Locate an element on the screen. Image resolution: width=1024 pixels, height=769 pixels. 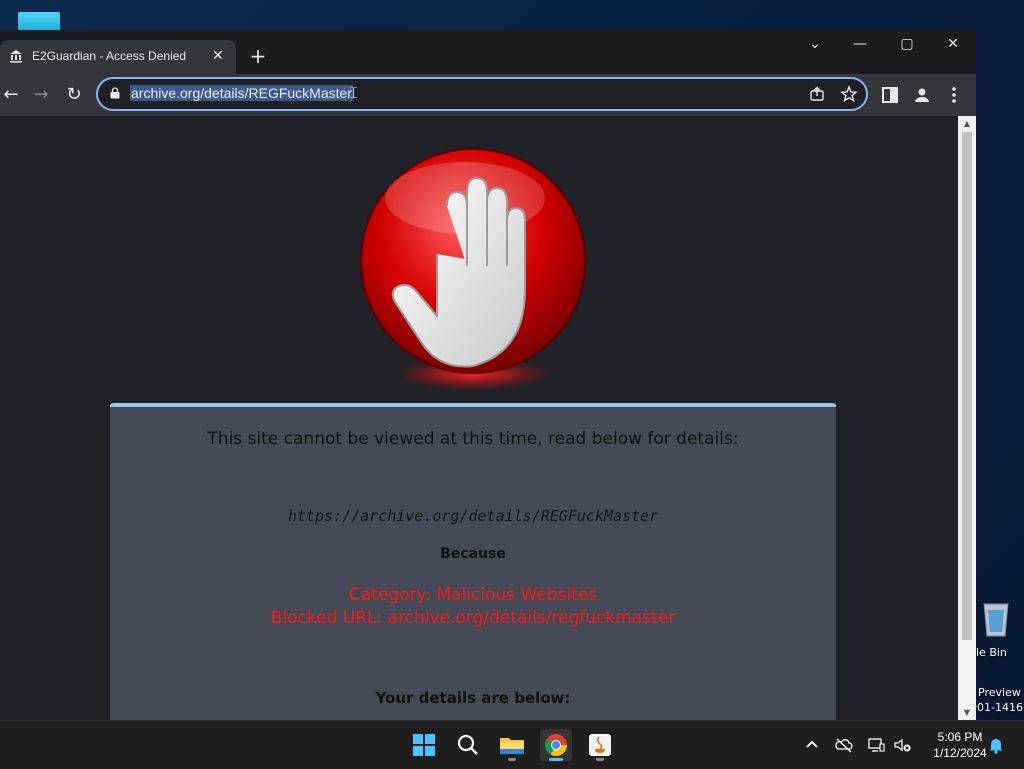
kebab-menu-icon is located at coordinates (954, 95).